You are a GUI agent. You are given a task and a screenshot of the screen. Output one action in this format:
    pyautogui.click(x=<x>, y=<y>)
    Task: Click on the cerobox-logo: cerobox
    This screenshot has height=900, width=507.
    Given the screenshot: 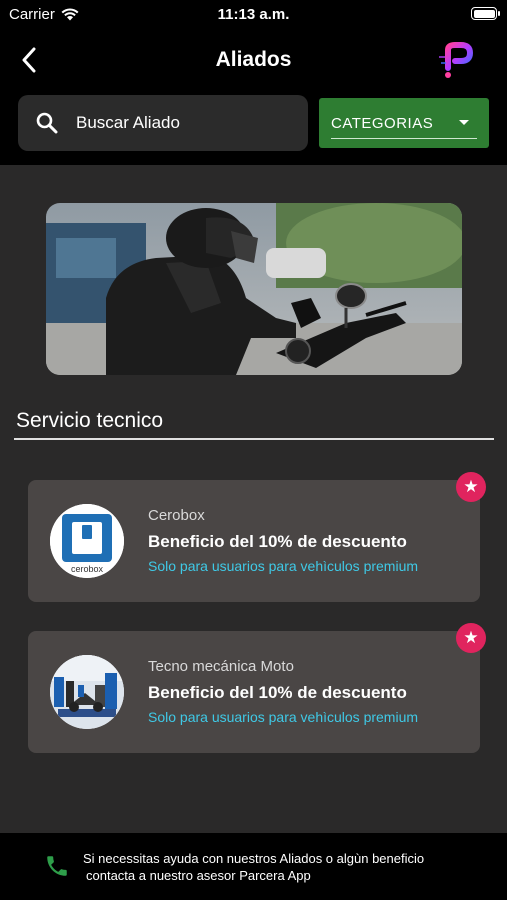 What is the action you would take?
    pyautogui.click(x=87, y=541)
    